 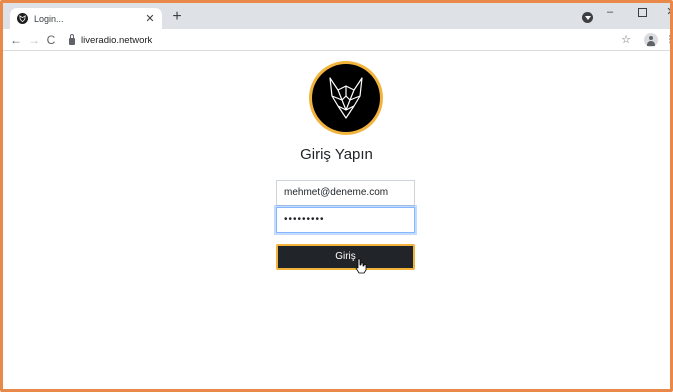 What do you see at coordinates (336, 154) in the screenshot?
I see `page-title: Giriş Yapın` at bounding box center [336, 154].